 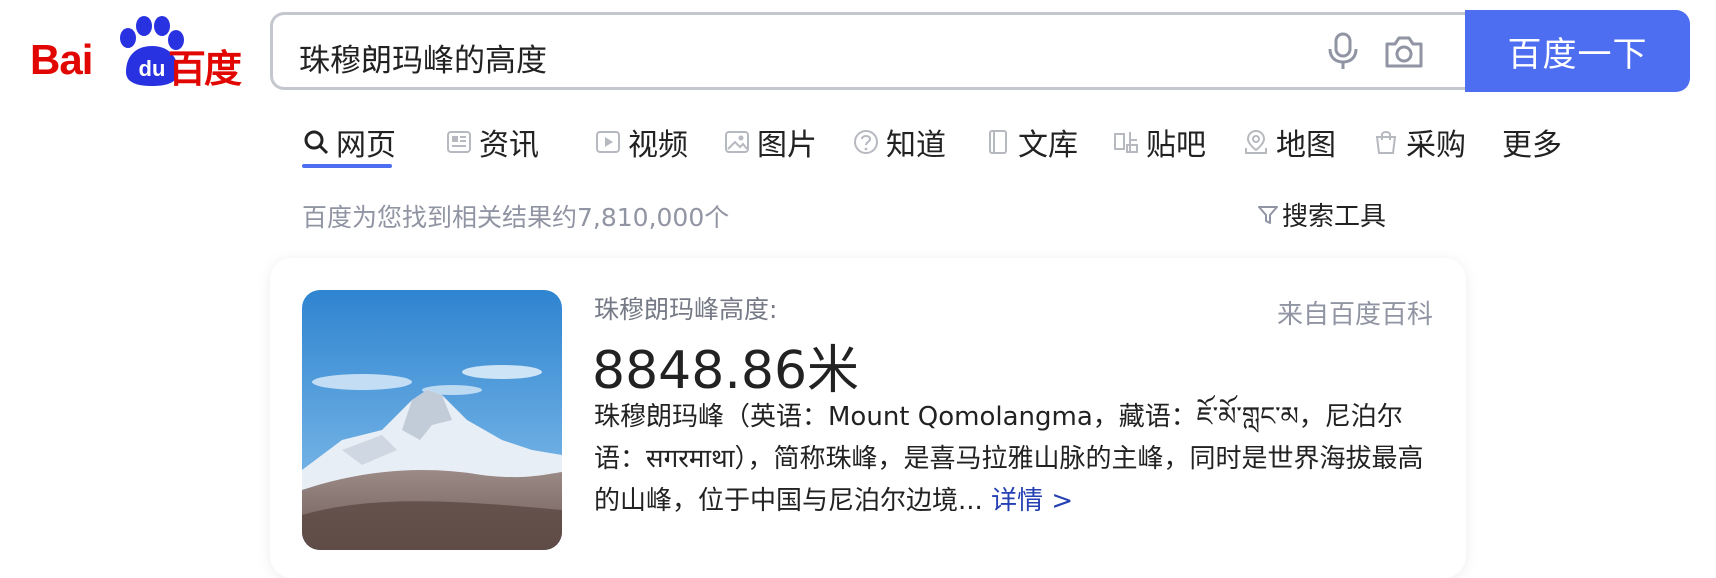 I want to click on microphone-icon, so click(x=1343, y=51).